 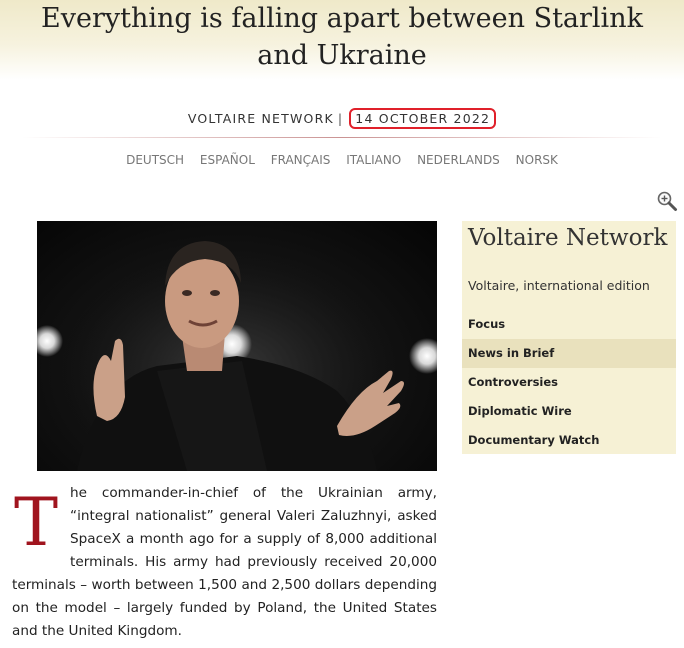 What do you see at coordinates (423, 118) in the screenshot?
I see `publication-date: 14 OCTOBER 2022` at bounding box center [423, 118].